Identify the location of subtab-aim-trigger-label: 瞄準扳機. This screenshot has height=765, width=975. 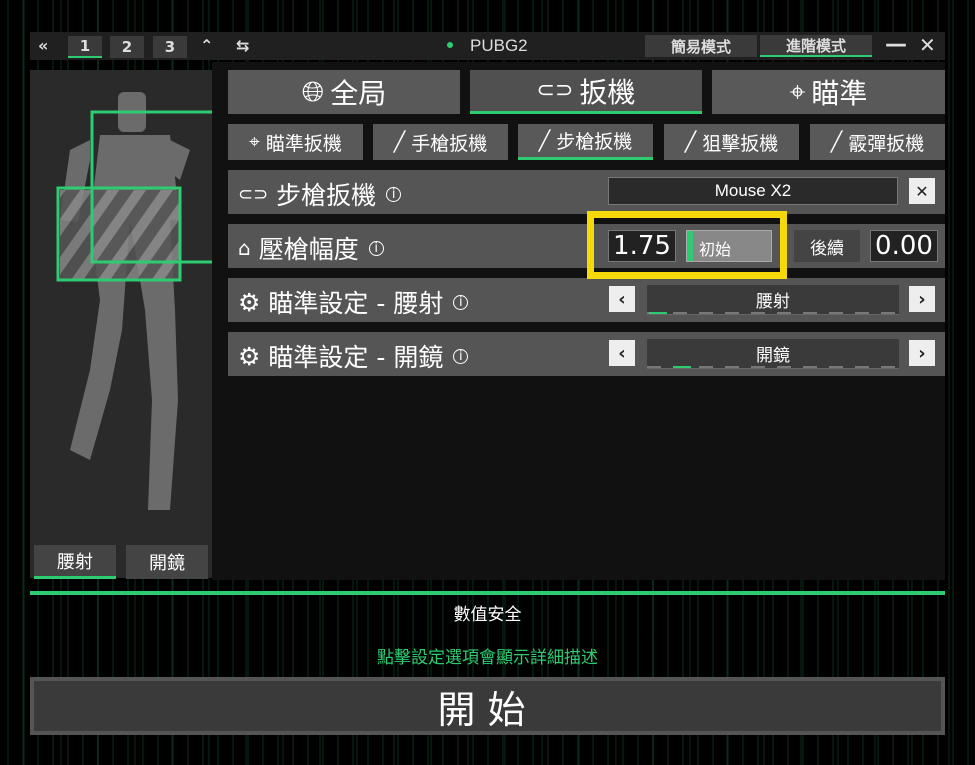
(303, 143).